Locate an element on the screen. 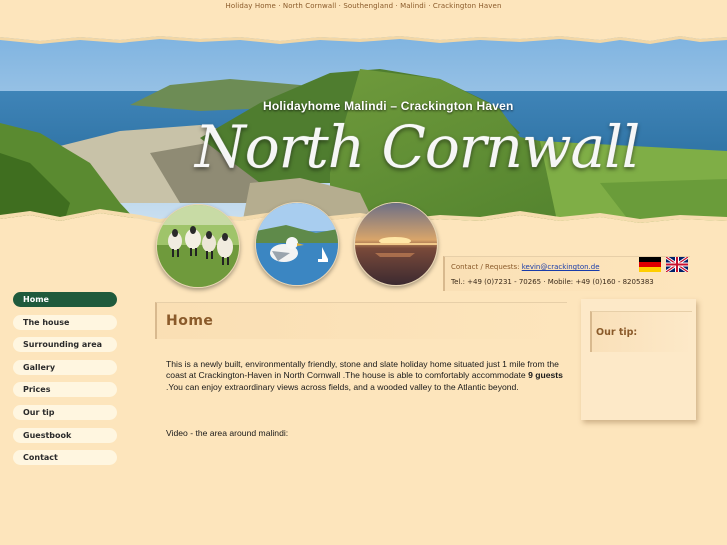 The height and width of the screenshot is (545, 727). tip-title: Our tip: is located at coordinates (617, 332).